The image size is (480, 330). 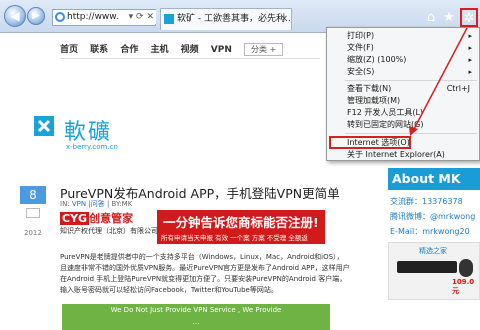 What do you see at coordinates (264, 49) in the screenshot?
I see `category-dropdown: 分类 +` at bounding box center [264, 49].